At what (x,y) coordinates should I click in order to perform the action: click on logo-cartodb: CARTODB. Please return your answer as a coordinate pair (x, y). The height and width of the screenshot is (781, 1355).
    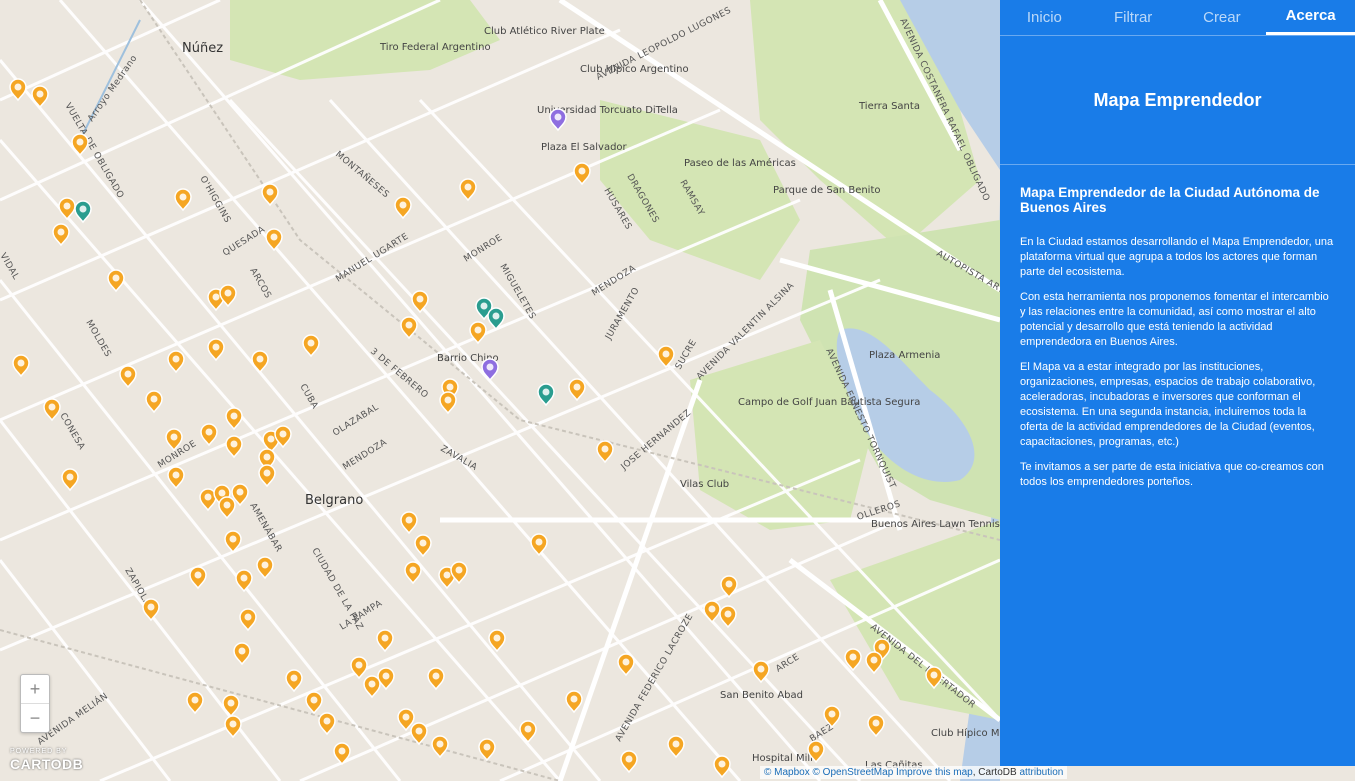
    Looking at the image, I should click on (47, 764).